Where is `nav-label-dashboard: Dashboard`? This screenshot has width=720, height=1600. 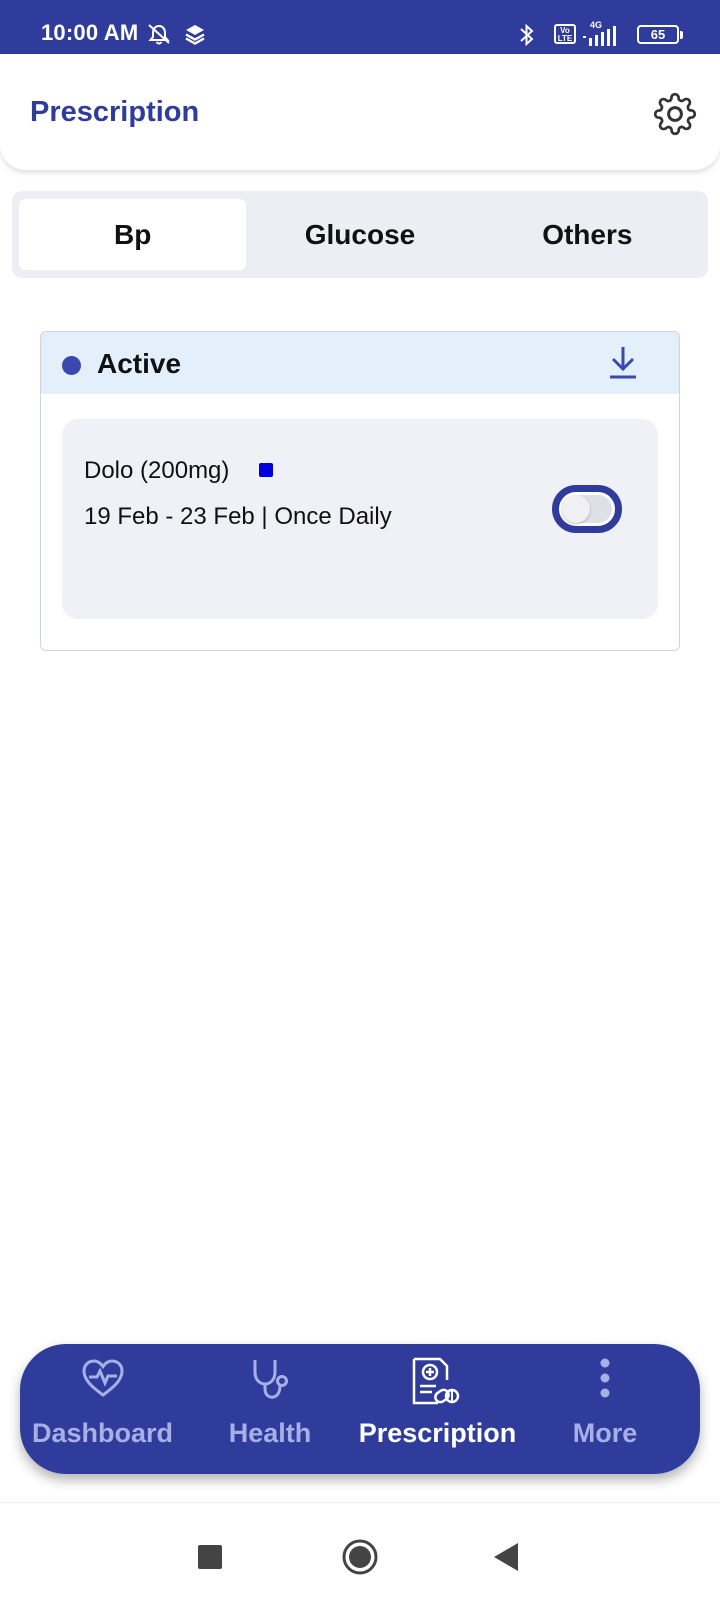
nav-label-dashboard: Dashboard is located at coordinates (102, 1433).